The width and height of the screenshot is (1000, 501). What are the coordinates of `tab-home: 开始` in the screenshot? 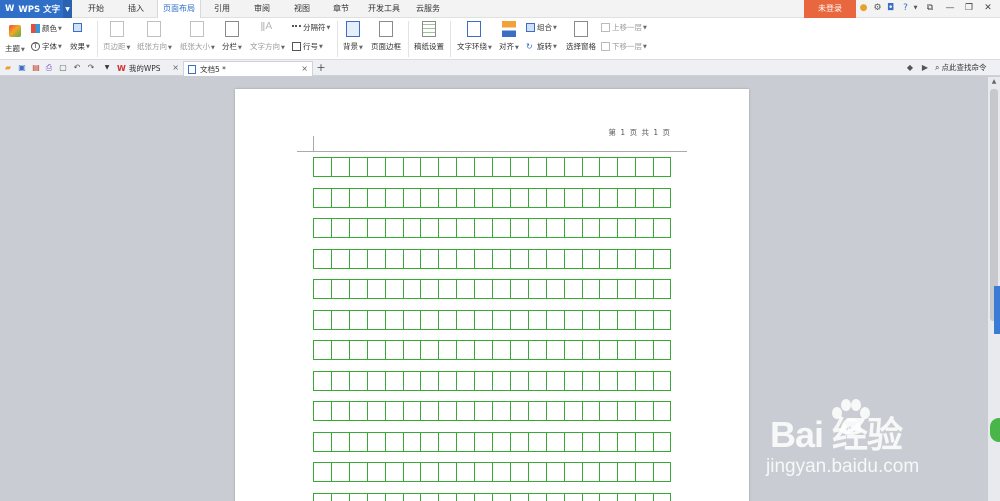 It's located at (96, 9).